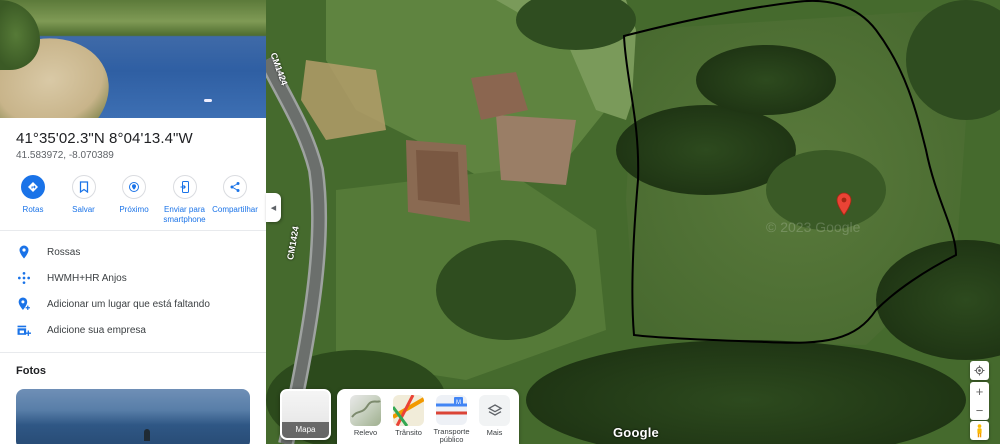  What do you see at coordinates (979, 391) in the screenshot?
I see `zoom-in-button: +` at bounding box center [979, 391].